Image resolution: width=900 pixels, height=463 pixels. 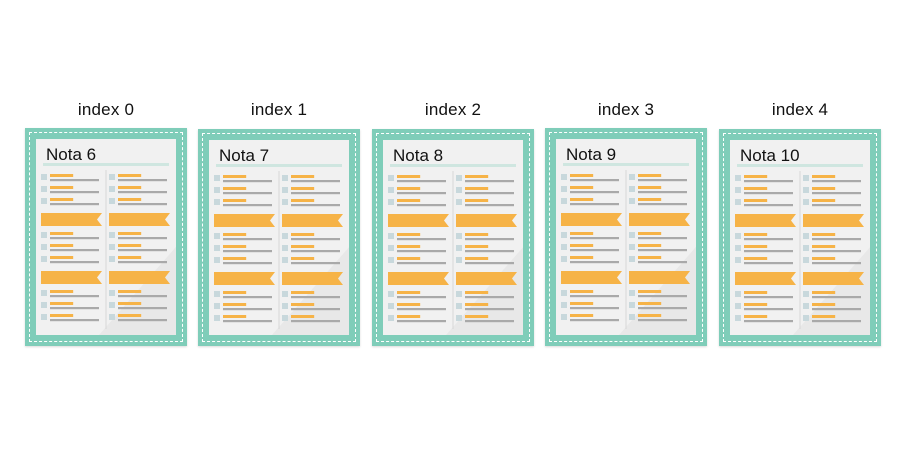 I want to click on note-title: Nota 8, so click(x=418, y=155).